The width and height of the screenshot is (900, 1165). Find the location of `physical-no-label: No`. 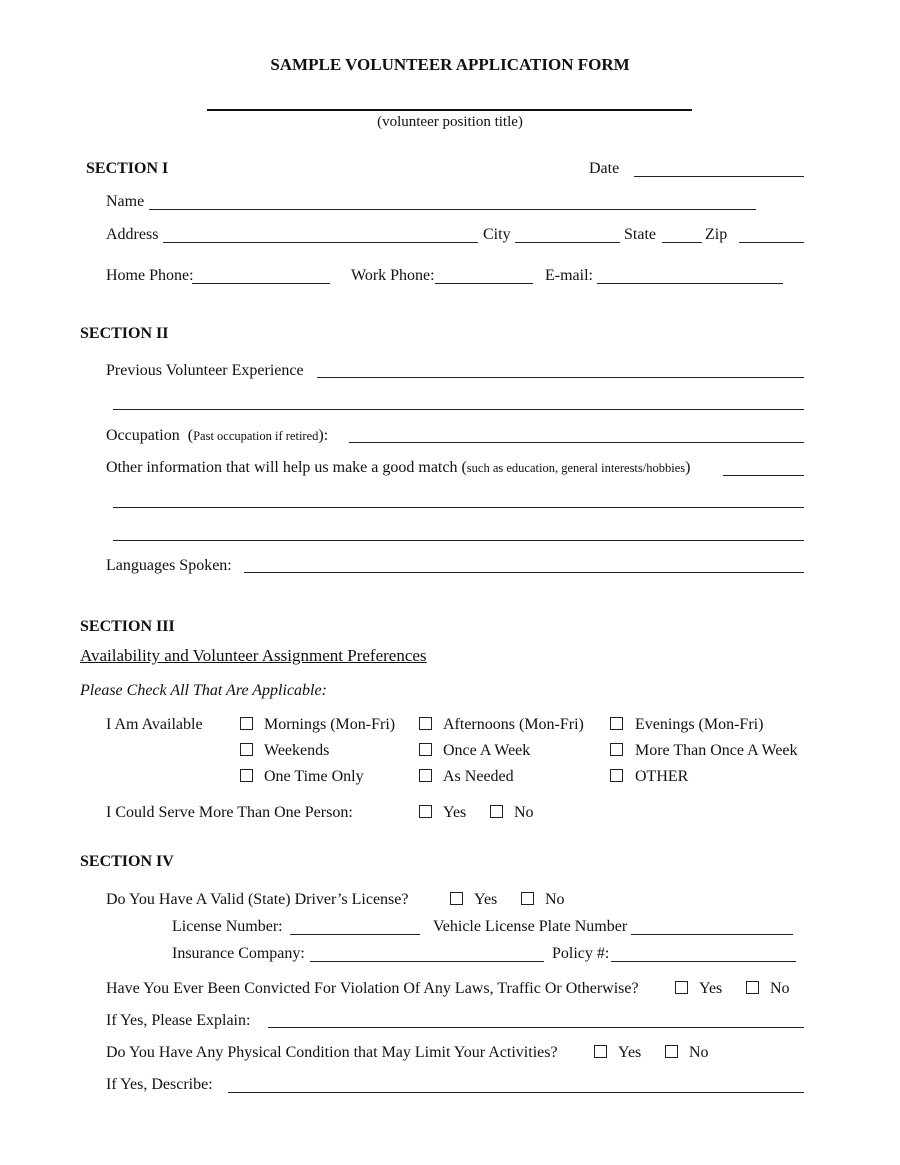

physical-no-label: No is located at coordinates (699, 1052).